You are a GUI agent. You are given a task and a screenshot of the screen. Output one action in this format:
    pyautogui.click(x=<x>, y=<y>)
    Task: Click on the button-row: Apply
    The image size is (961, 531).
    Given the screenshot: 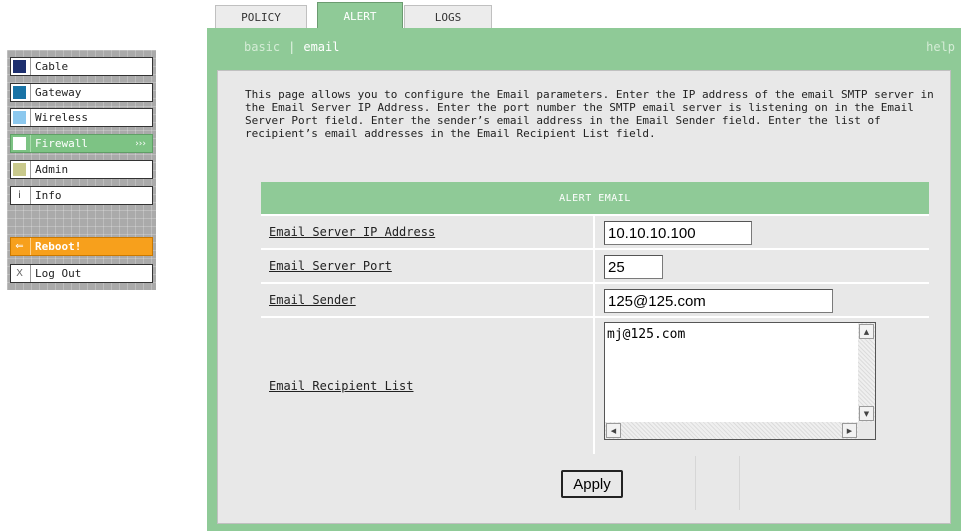 What is the action you would take?
    pyautogui.click(x=595, y=483)
    